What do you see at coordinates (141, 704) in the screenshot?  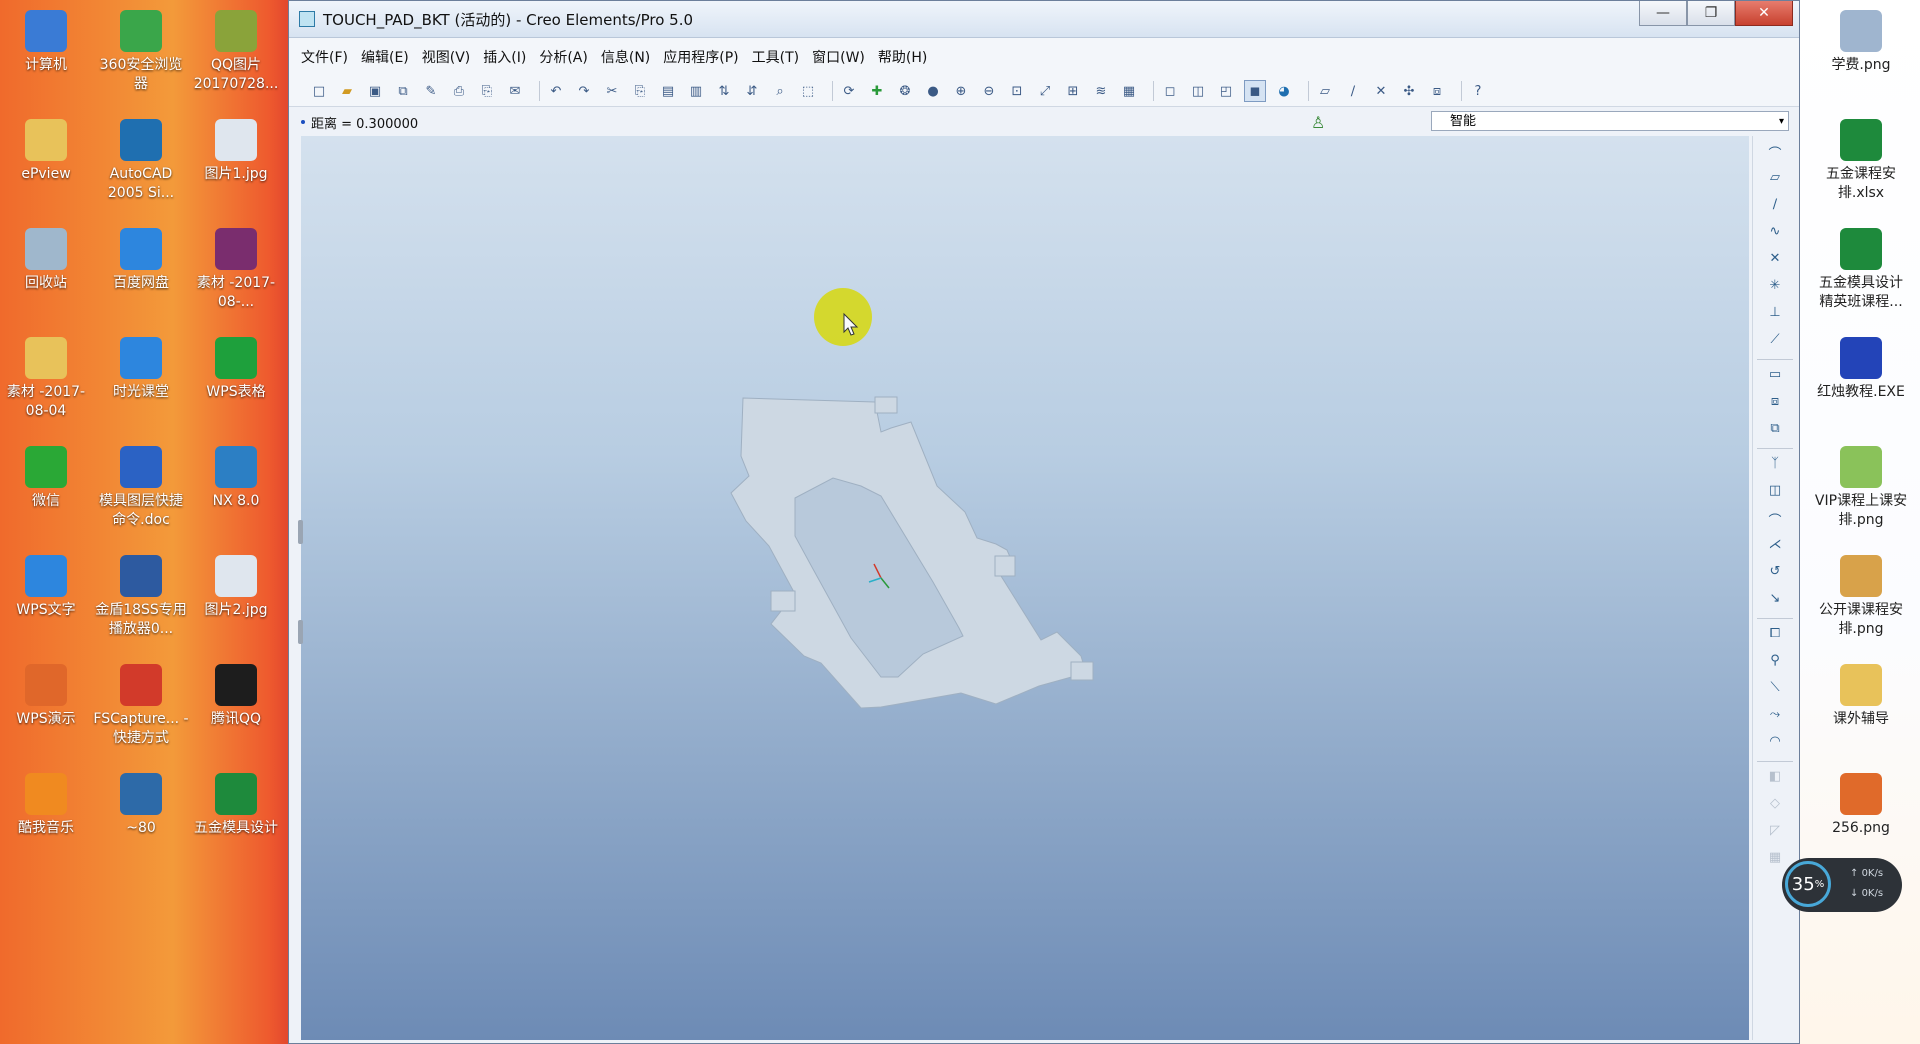 I see `desktop_left-icon-19: FSCapture... - 快捷方式` at bounding box center [141, 704].